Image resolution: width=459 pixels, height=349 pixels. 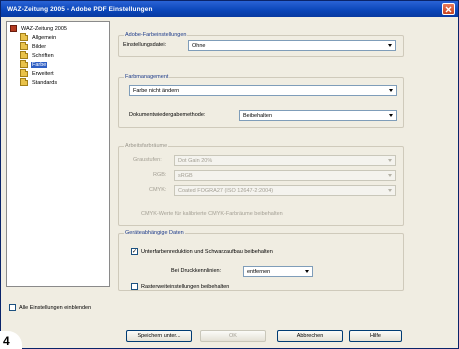 I want to click on tree-item-standards: Standards, so click(x=39, y=82).